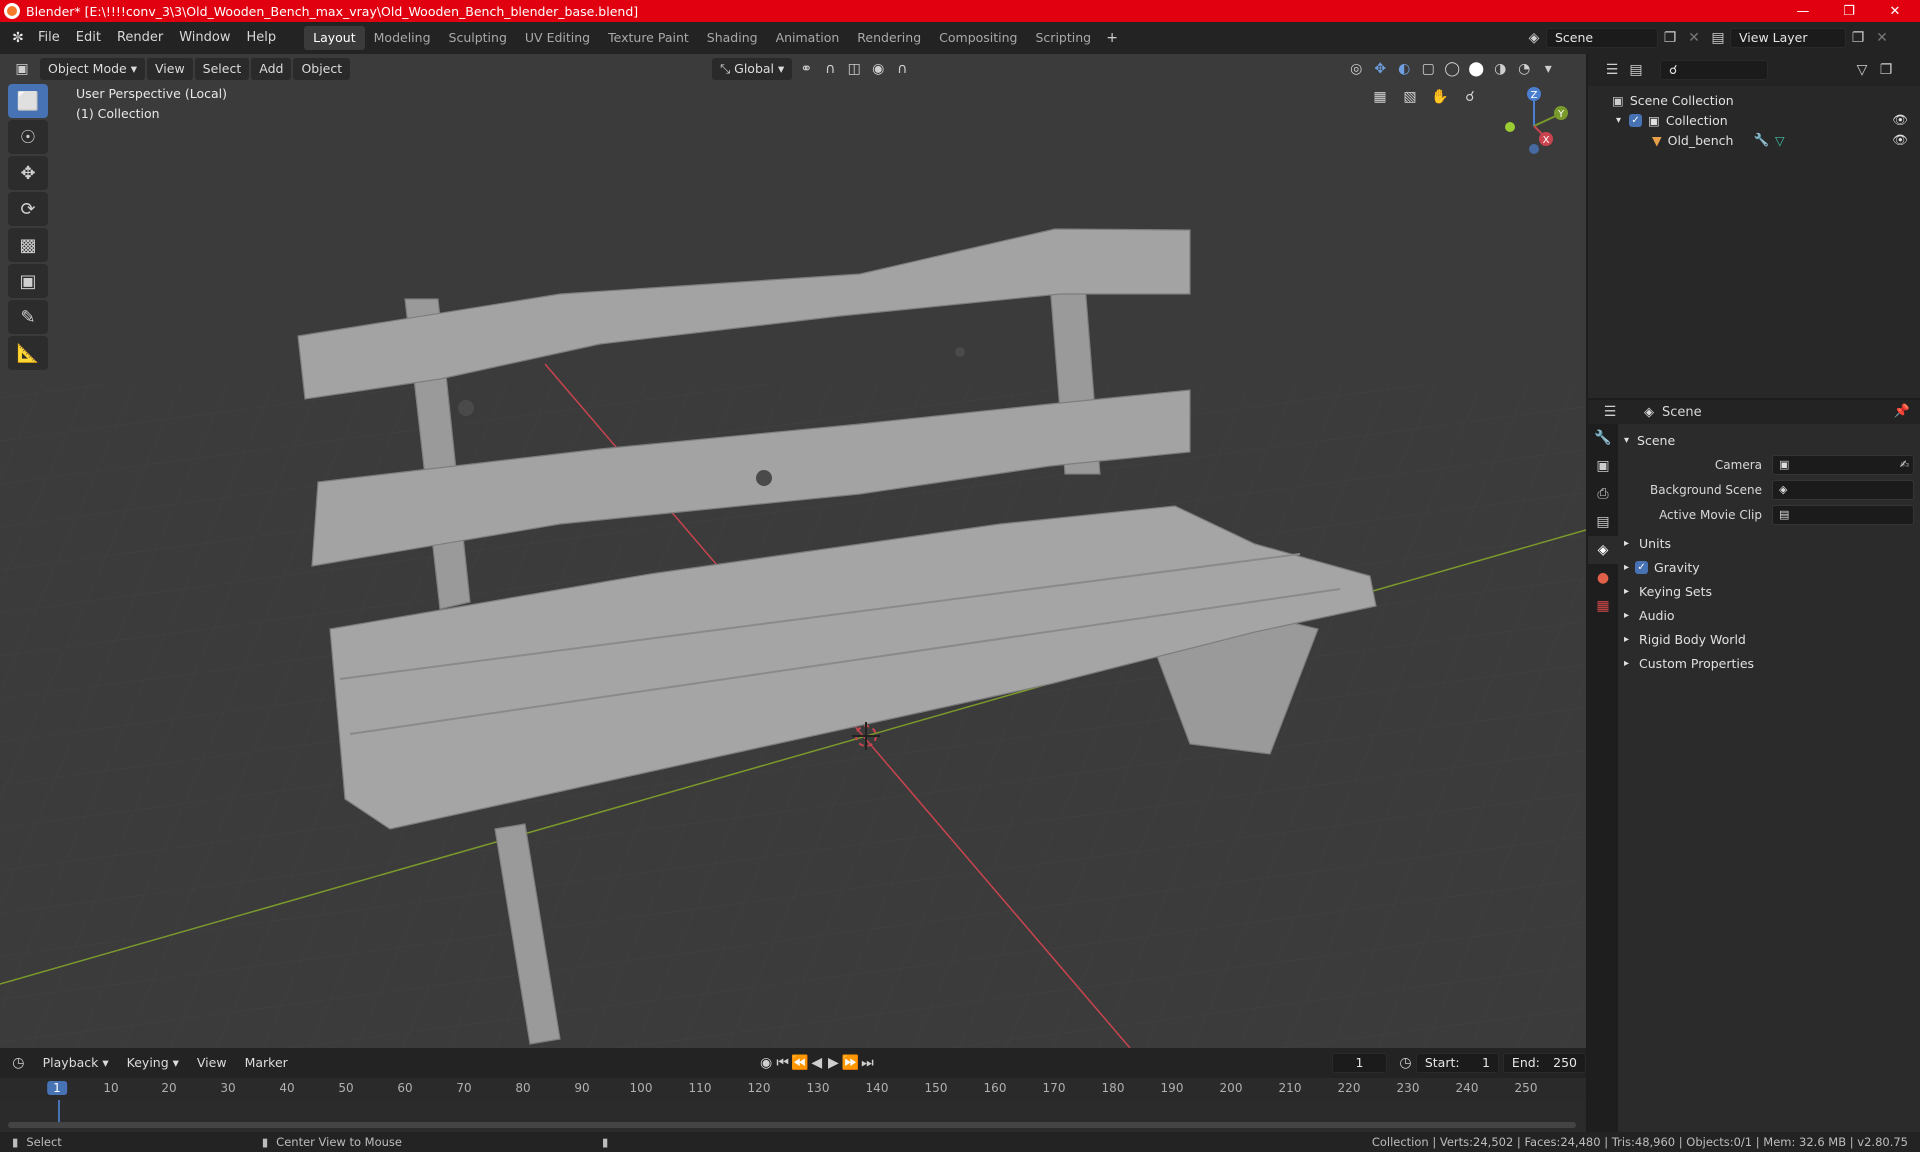 The width and height of the screenshot is (1920, 1152). I want to click on menu-render: Render, so click(140, 38).